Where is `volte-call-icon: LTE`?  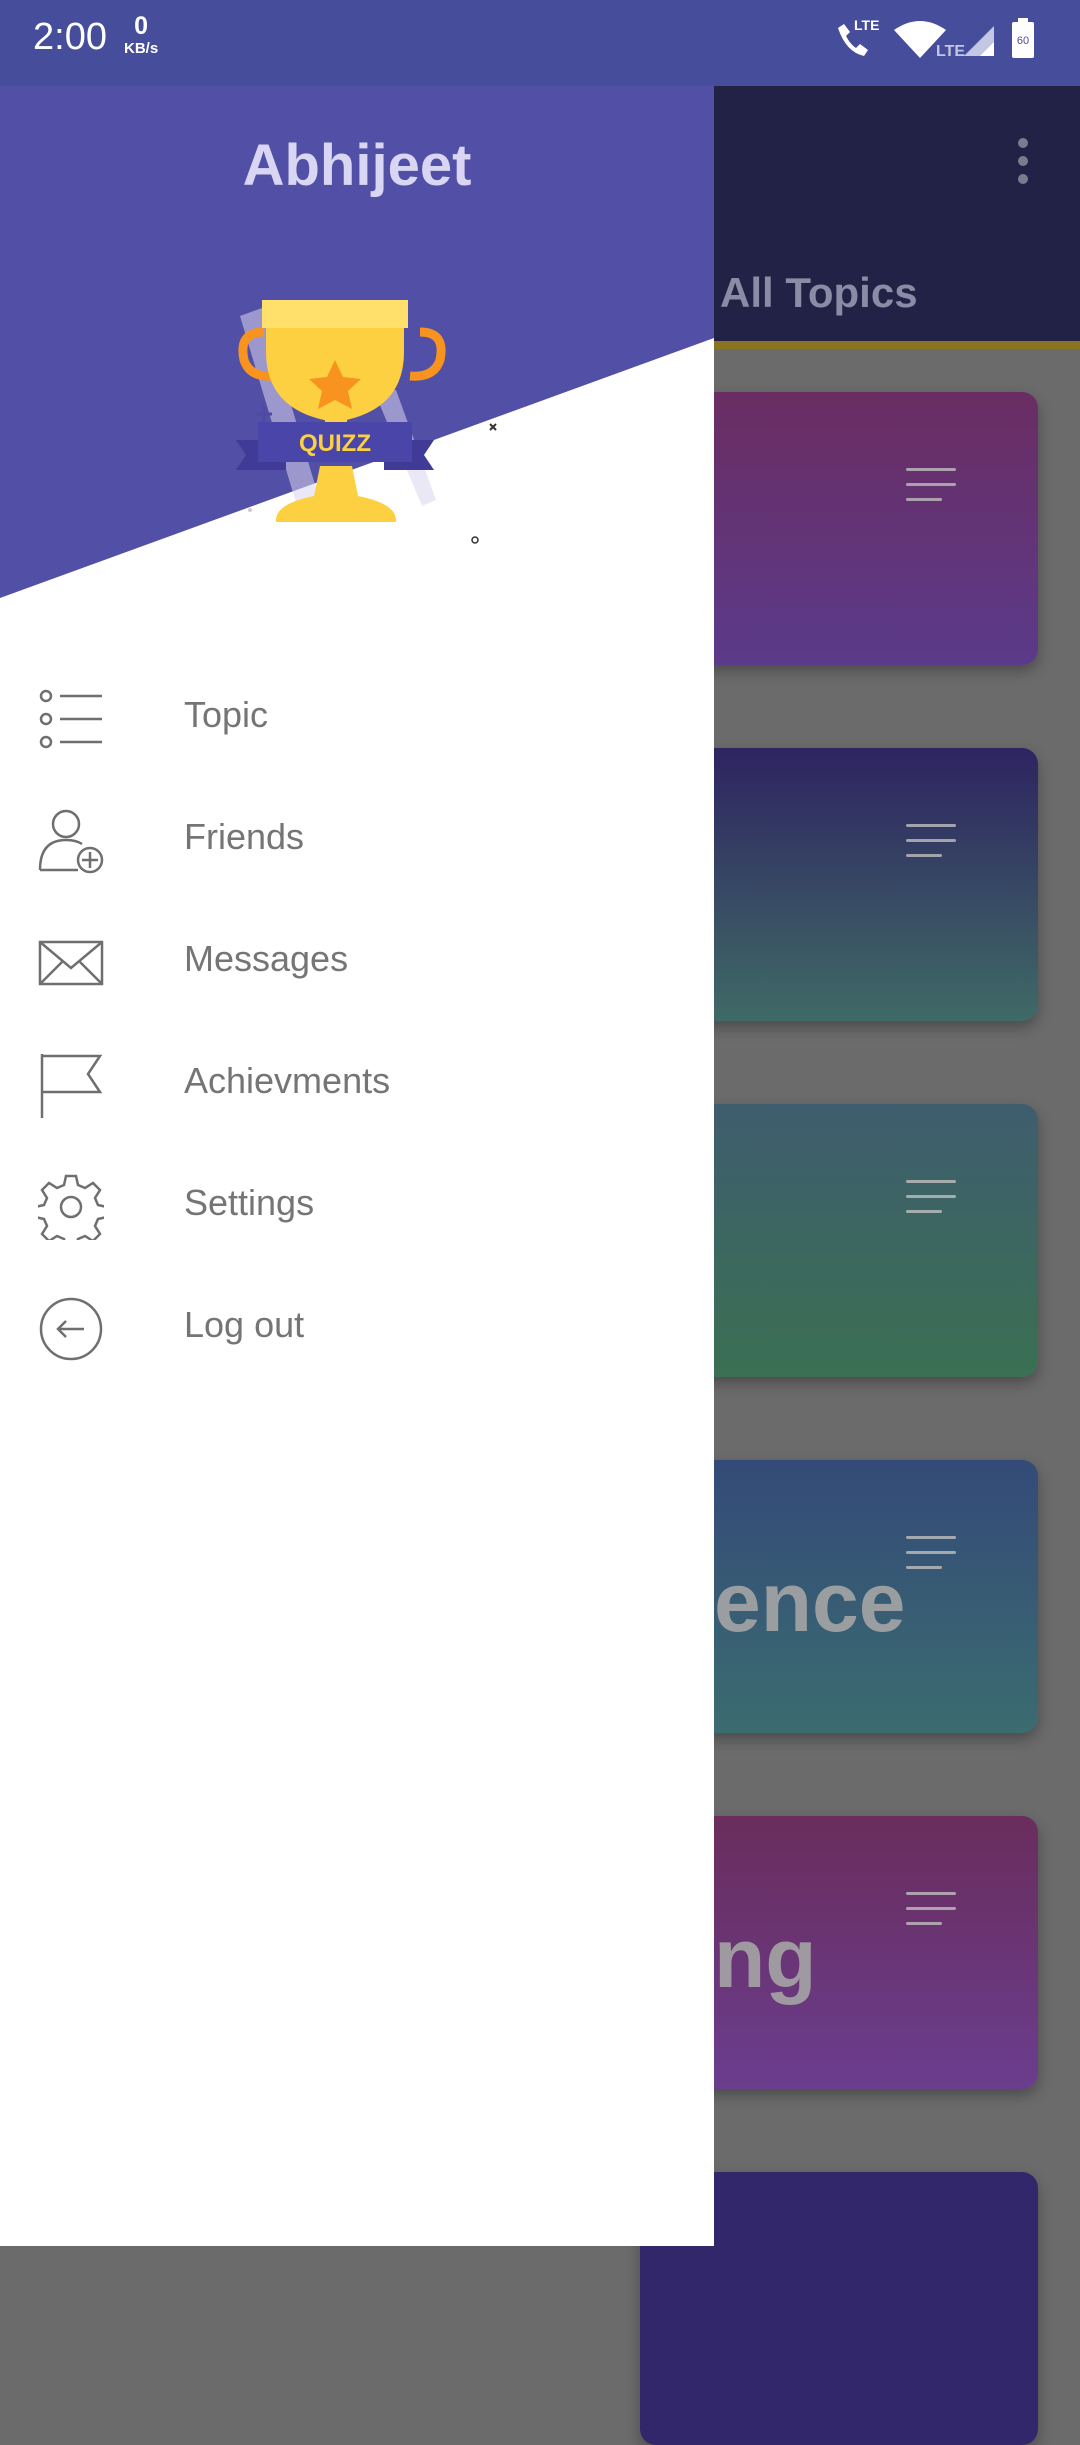 volte-call-icon: LTE is located at coordinates (858, 36).